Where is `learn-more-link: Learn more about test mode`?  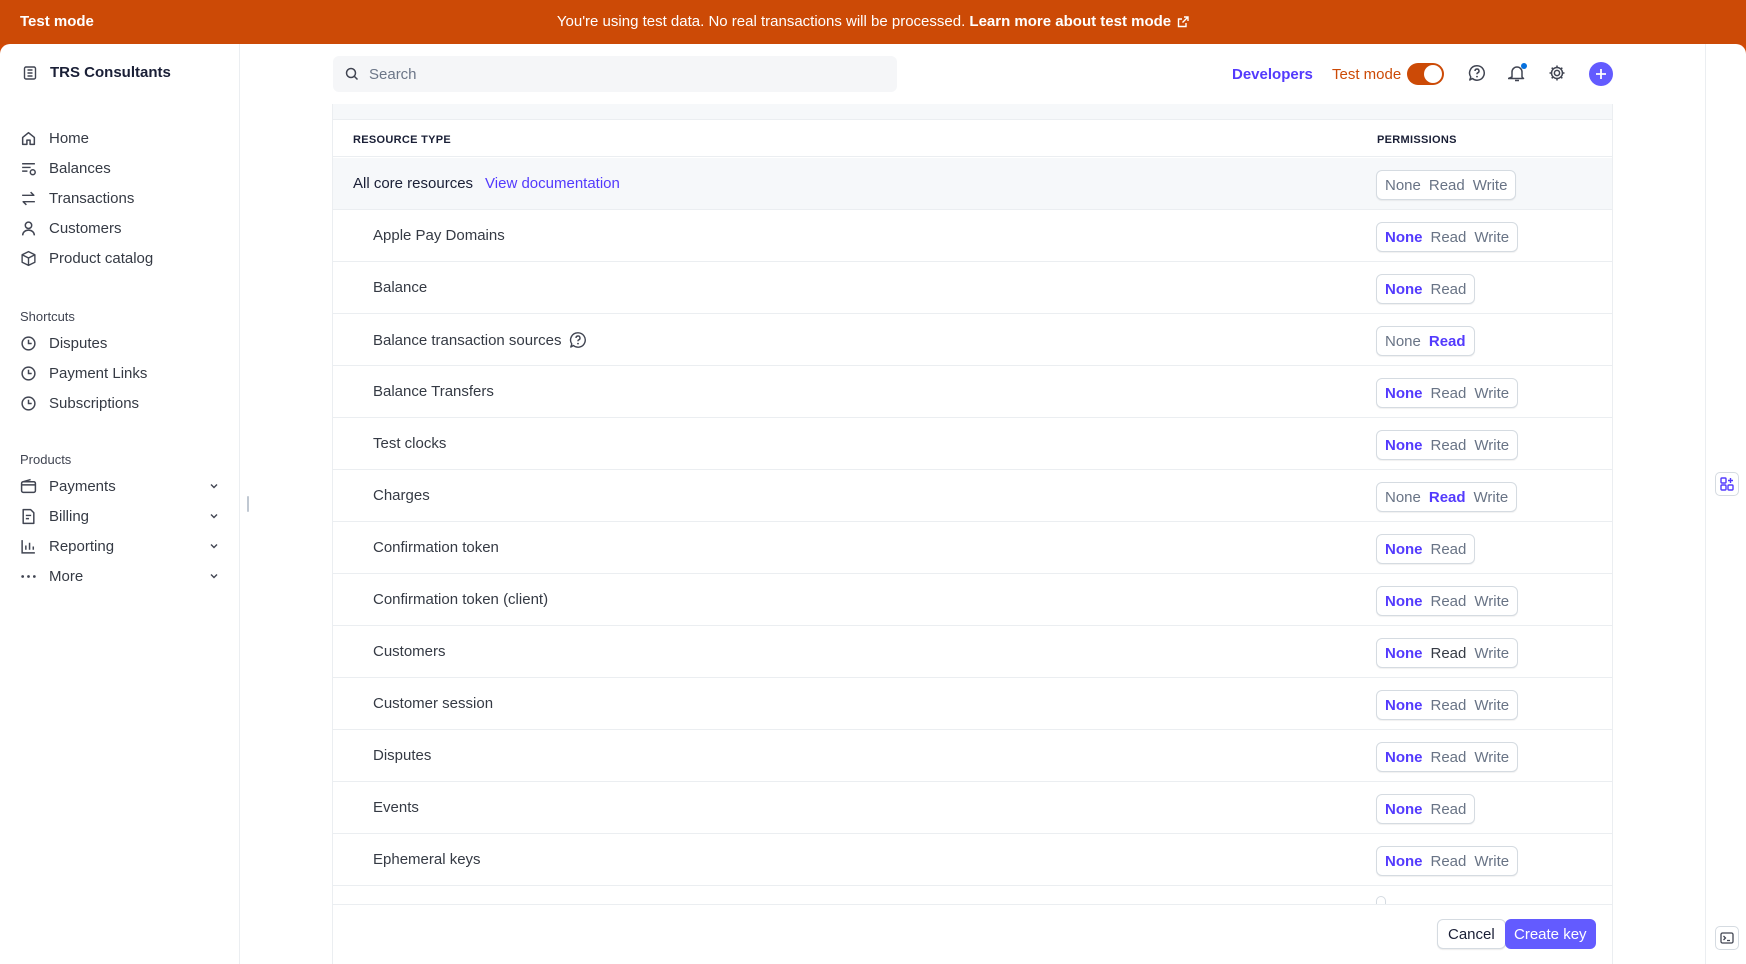
learn-more-link: Learn more about test mode is located at coordinates (1079, 21).